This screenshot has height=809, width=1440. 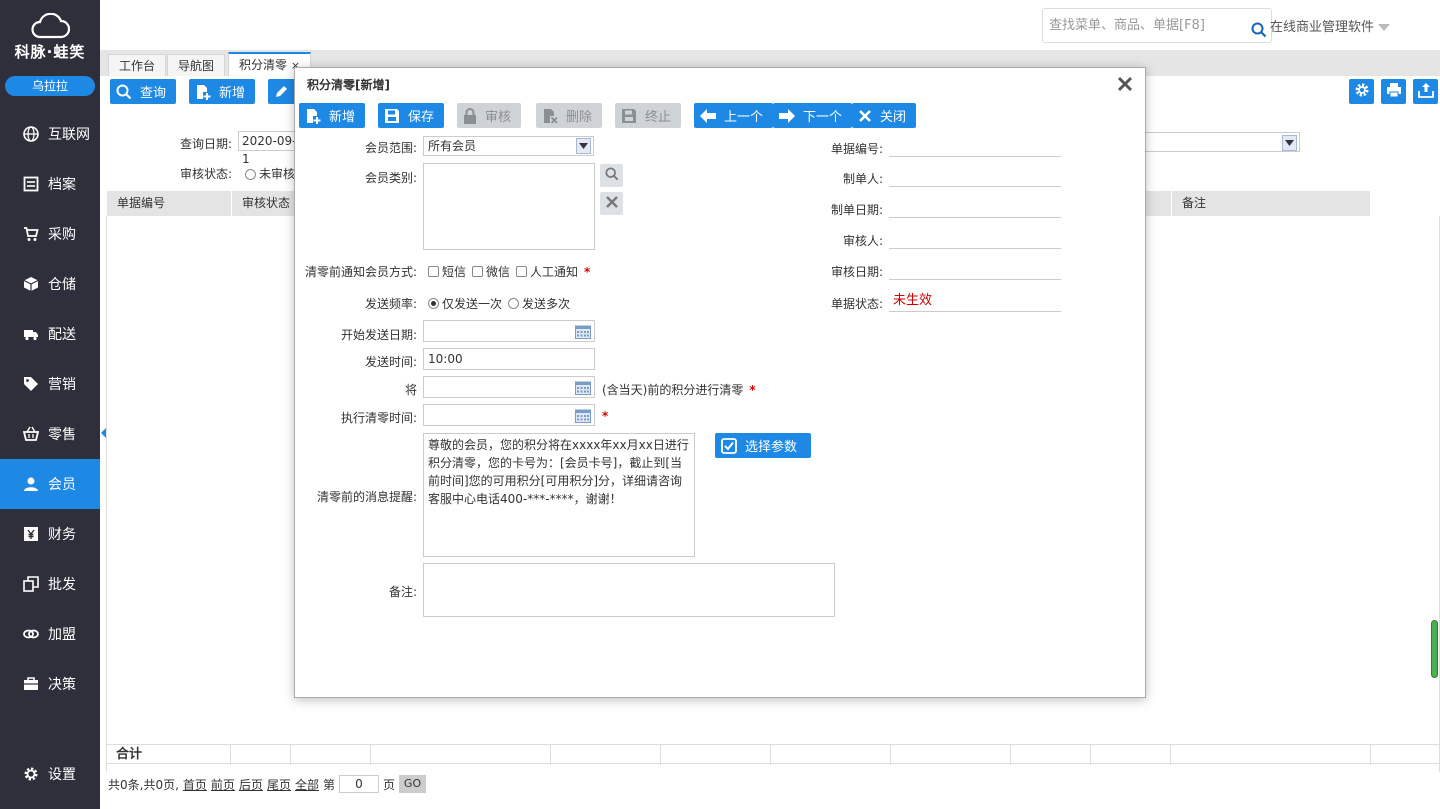 I want to click on sidebar-item-decision: 决策, so click(x=50, y=684).